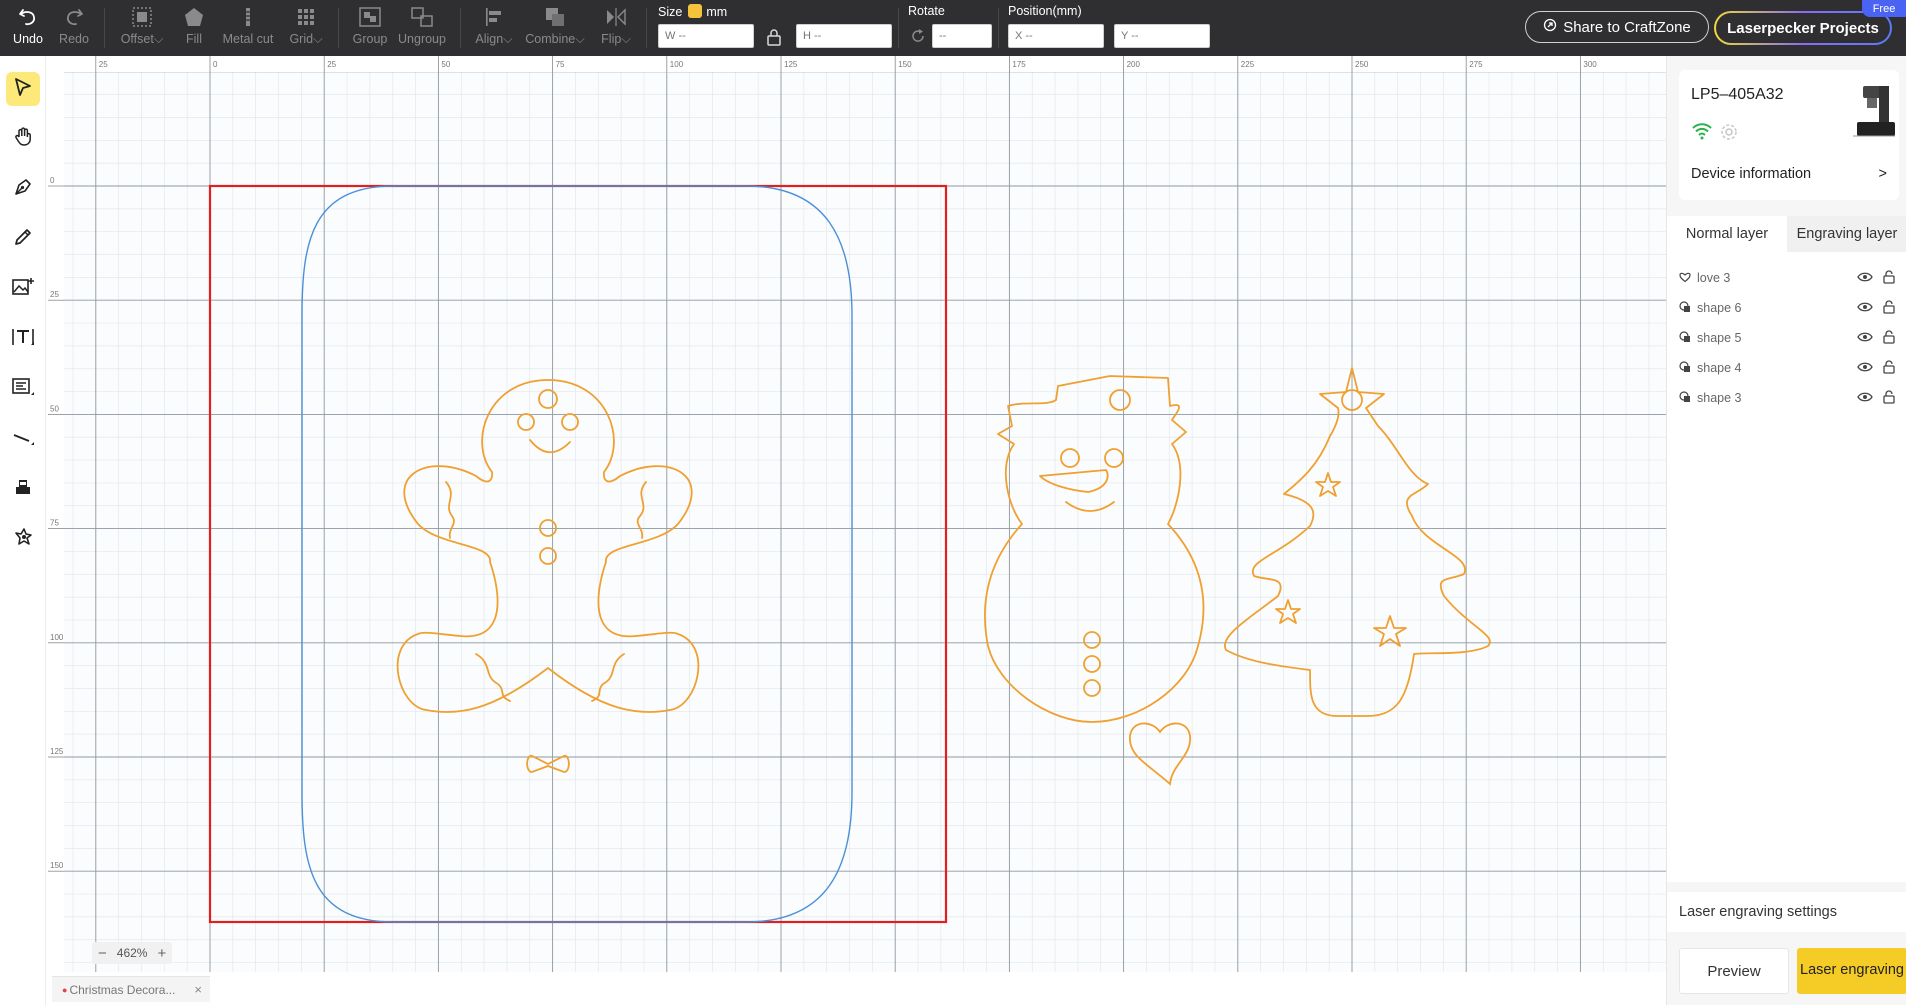 This screenshot has width=1906, height=1005. I want to click on ruler-label: 150, so click(905, 64).